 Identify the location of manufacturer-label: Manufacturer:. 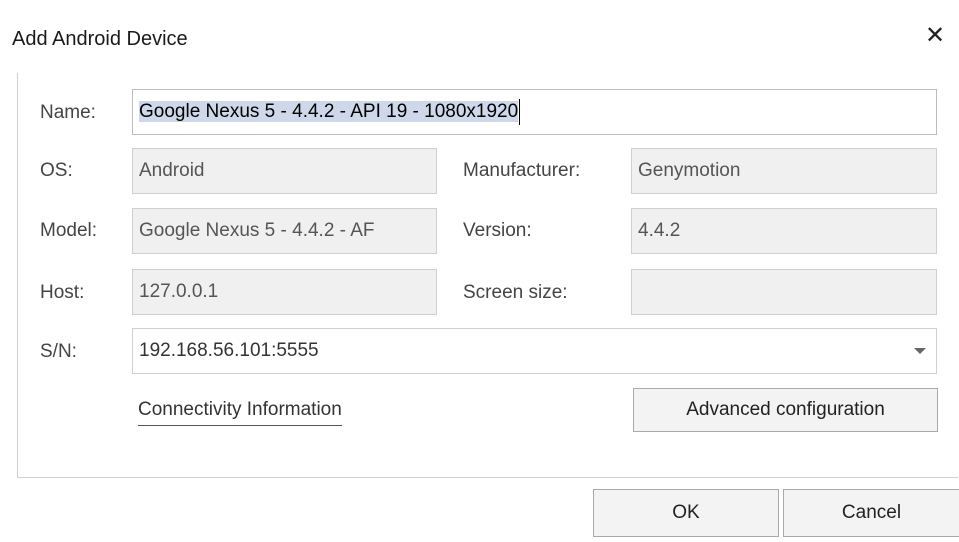
(522, 170).